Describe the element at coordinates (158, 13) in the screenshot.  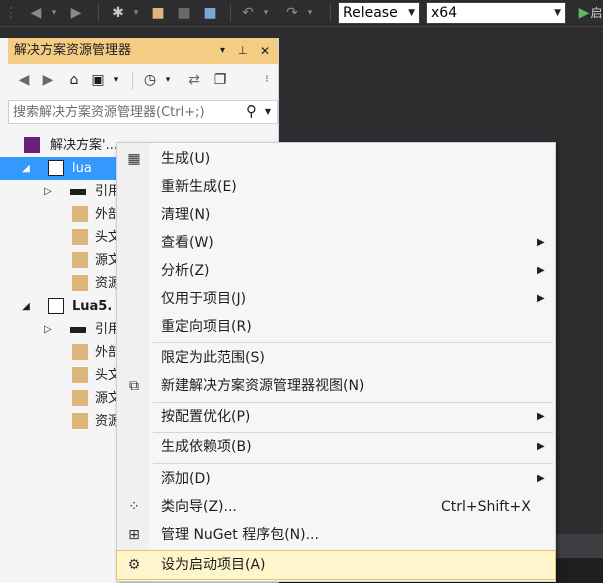
I see `open-folder-icon: ■` at that location.